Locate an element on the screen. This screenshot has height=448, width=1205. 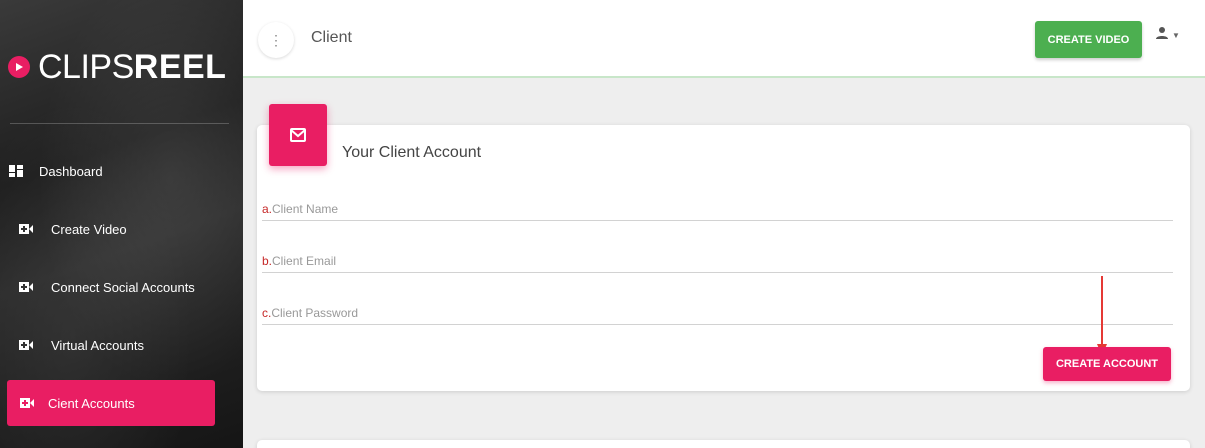
sidebar-item-client-accounts: Cient Accounts is located at coordinates (111, 403).